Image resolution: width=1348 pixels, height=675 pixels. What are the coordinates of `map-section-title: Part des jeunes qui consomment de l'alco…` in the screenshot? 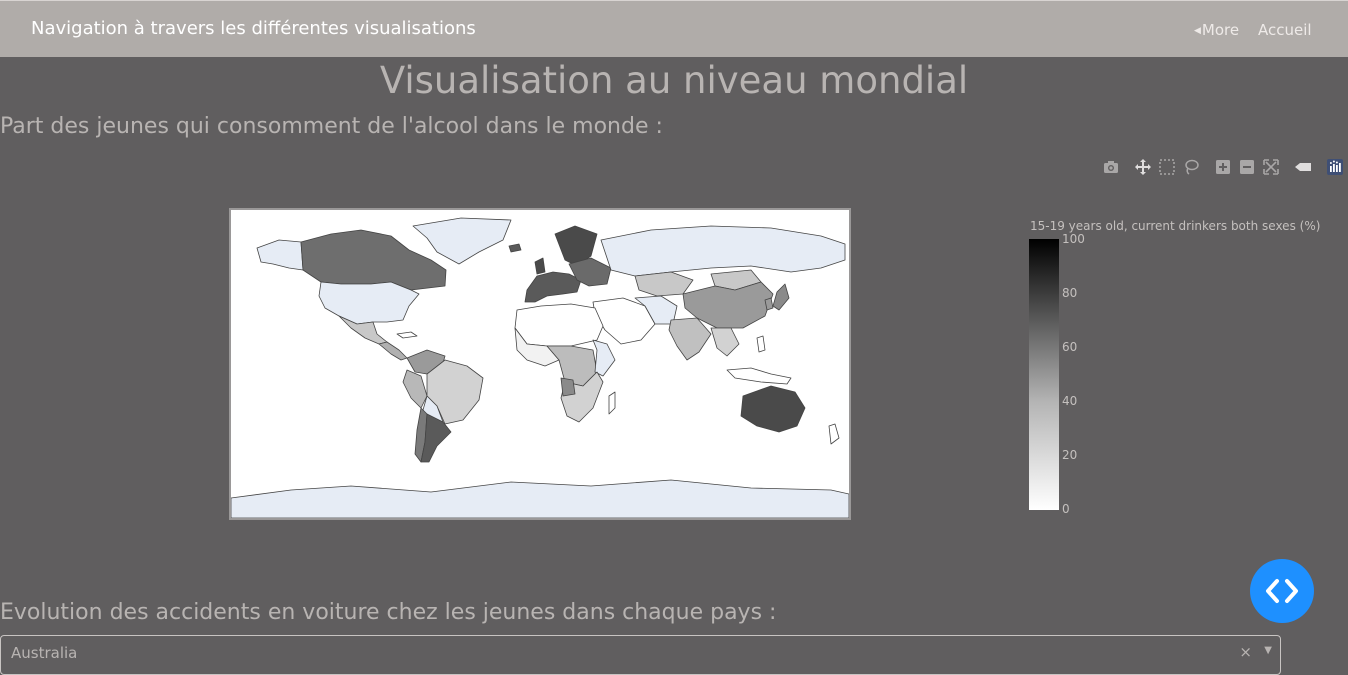 It's located at (331, 126).